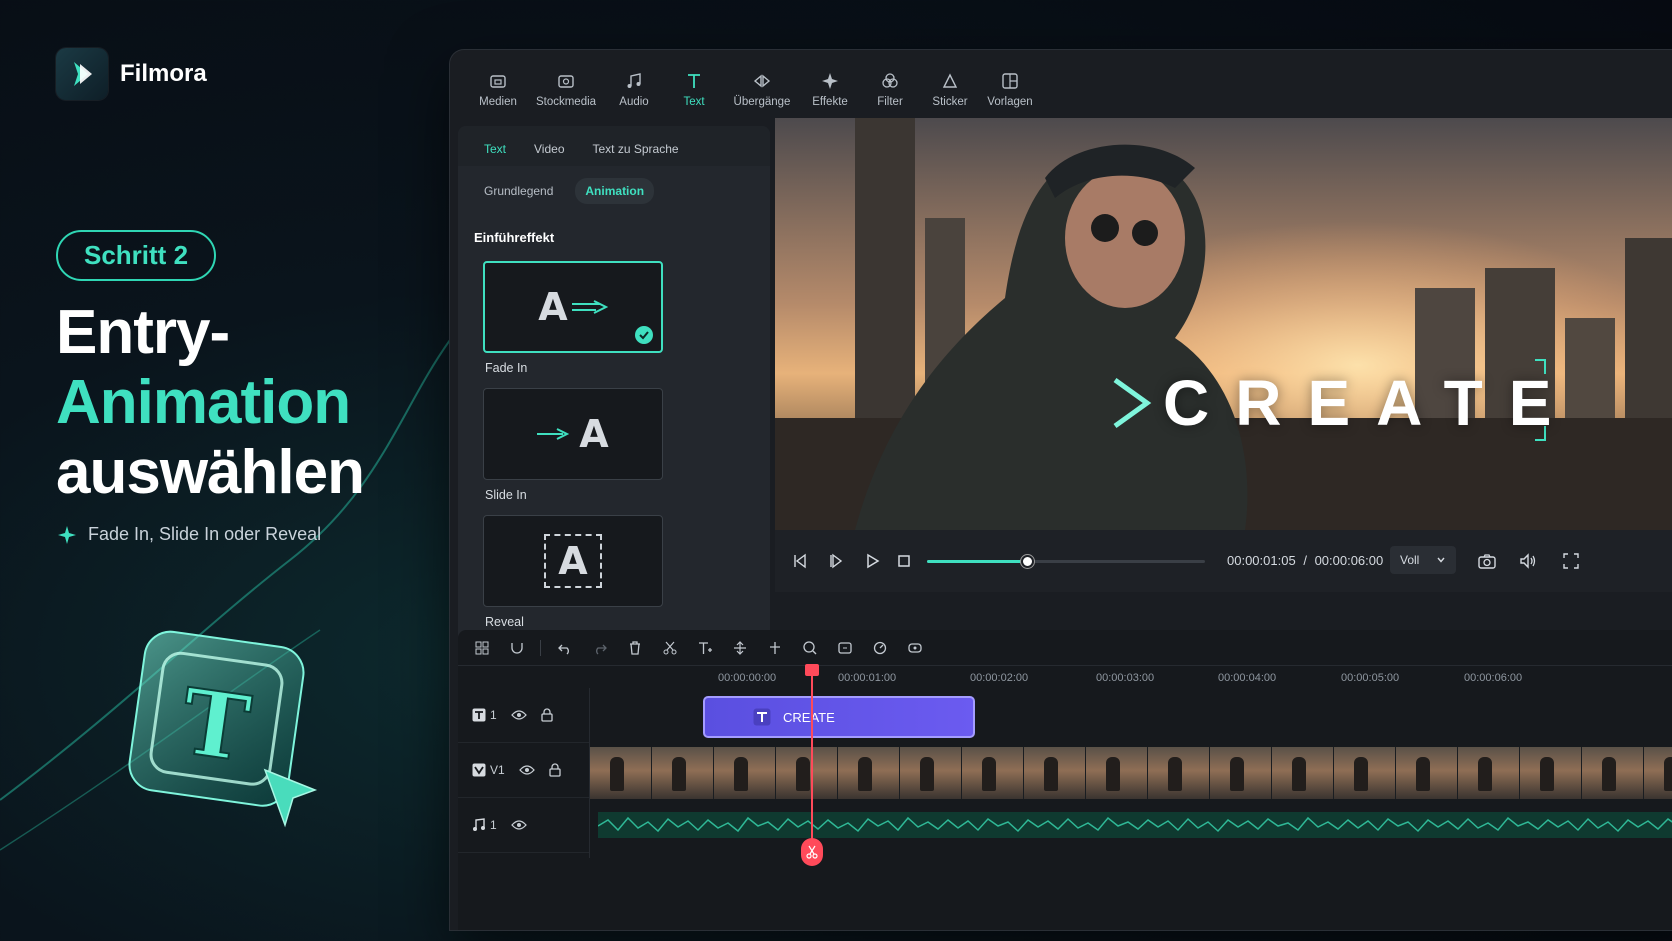 The image size is (1672, 941). What do you see at coordinates (839, 717) in the screenshot?
I see `text-clip: CREATE` at bounding box center [839, 717].